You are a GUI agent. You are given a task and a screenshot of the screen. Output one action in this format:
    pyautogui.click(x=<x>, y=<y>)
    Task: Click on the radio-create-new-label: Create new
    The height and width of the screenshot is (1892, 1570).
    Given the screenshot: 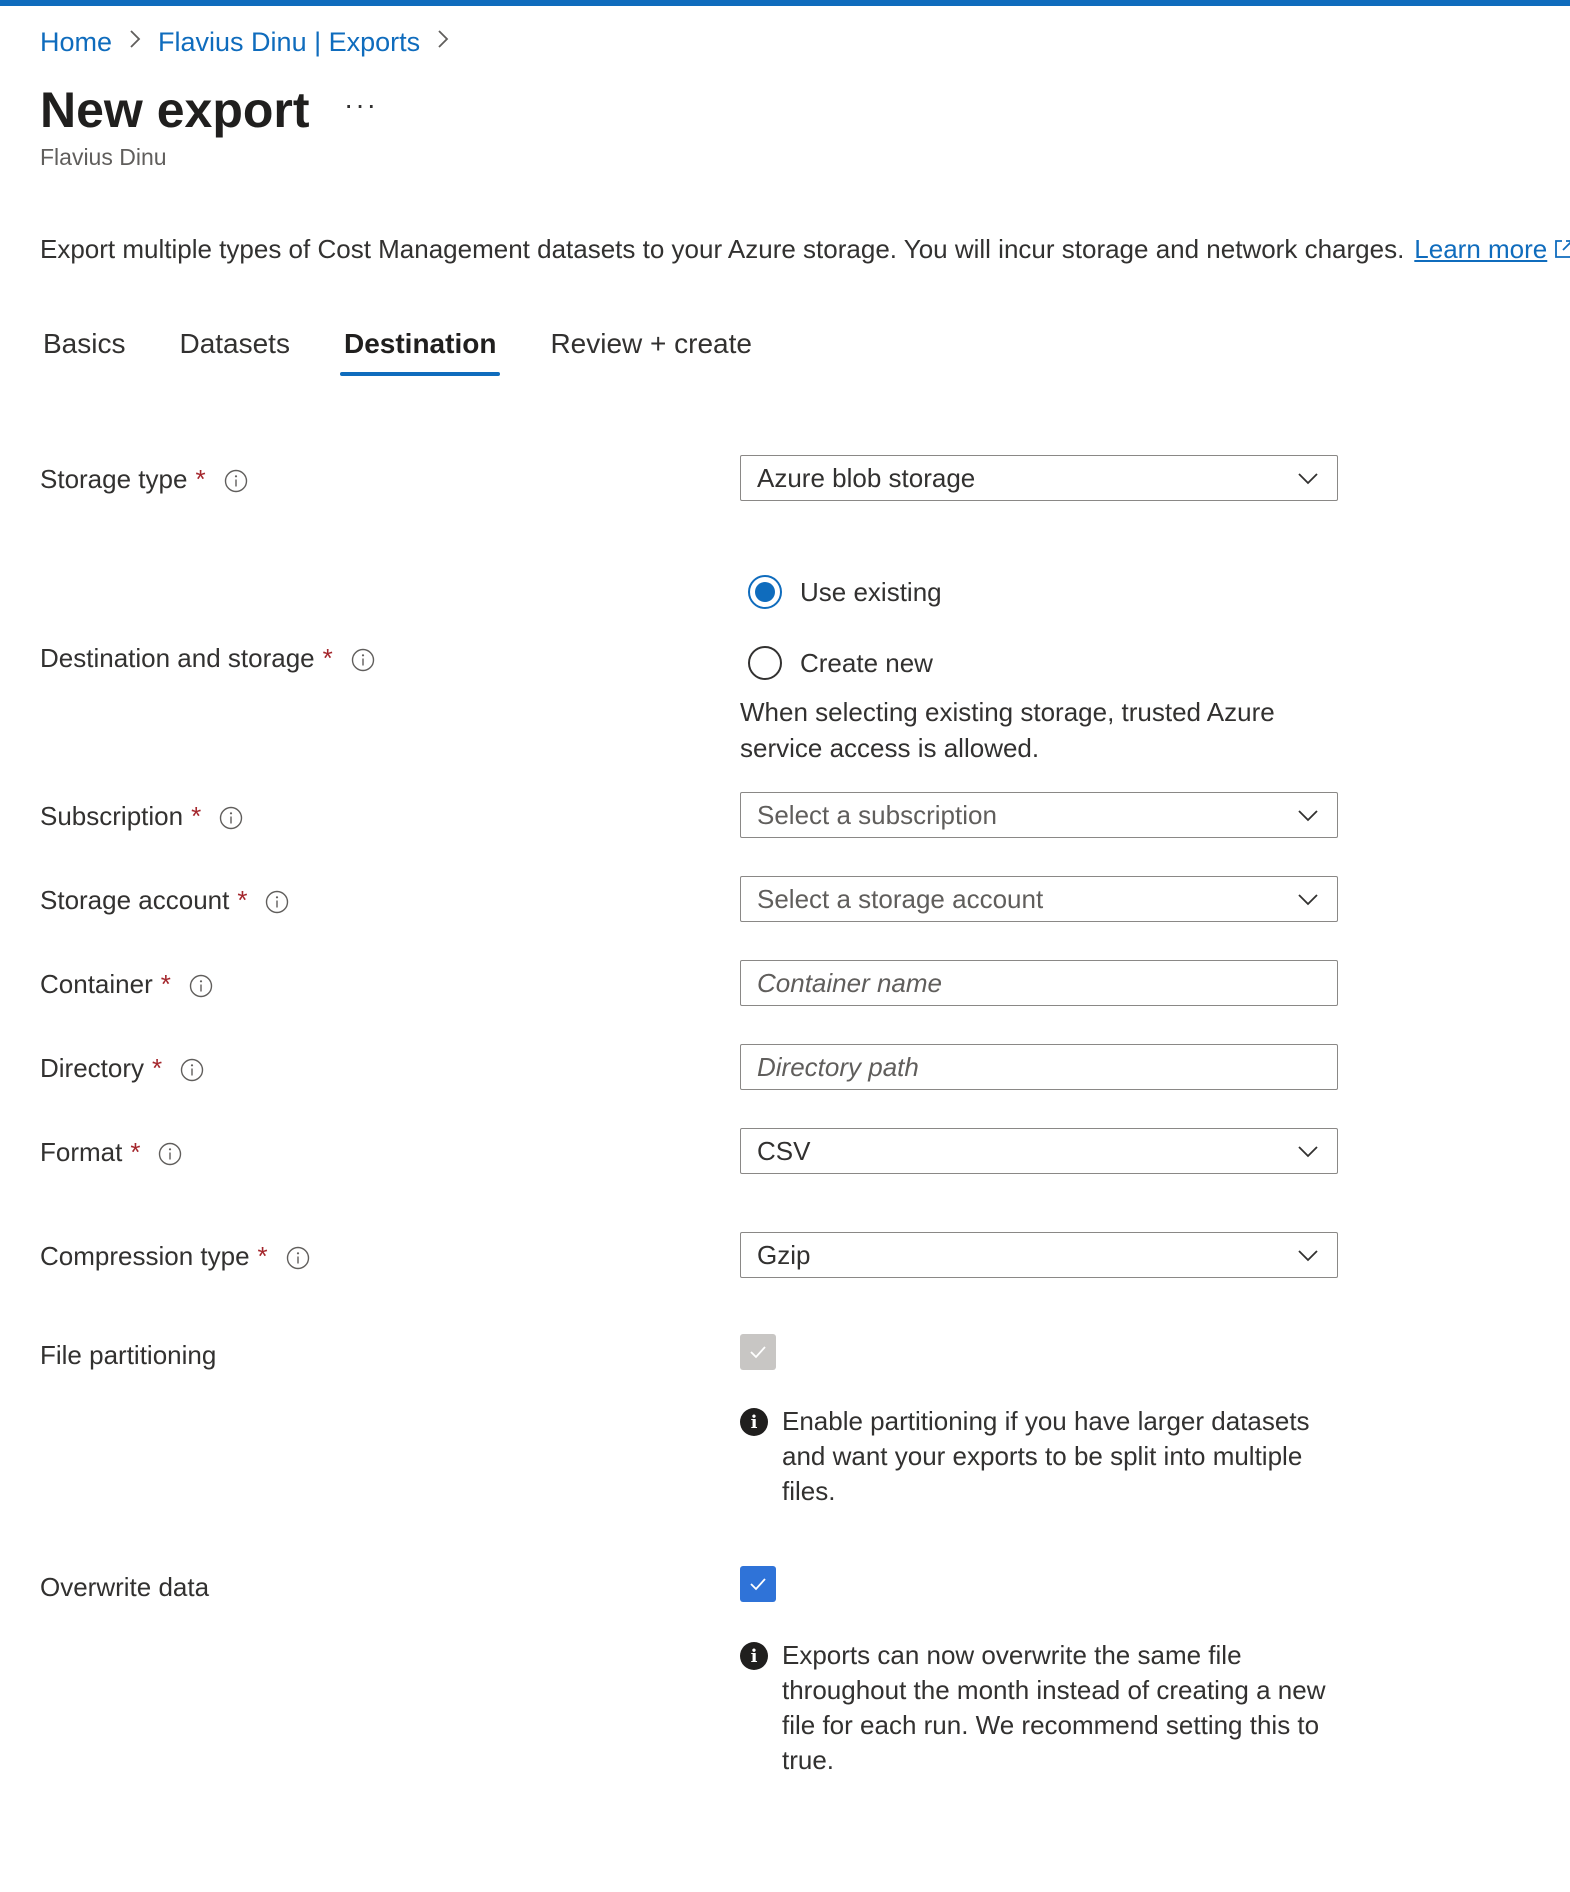 What is the action you would take?
    pyautogui.click(x=866, y=662)
    